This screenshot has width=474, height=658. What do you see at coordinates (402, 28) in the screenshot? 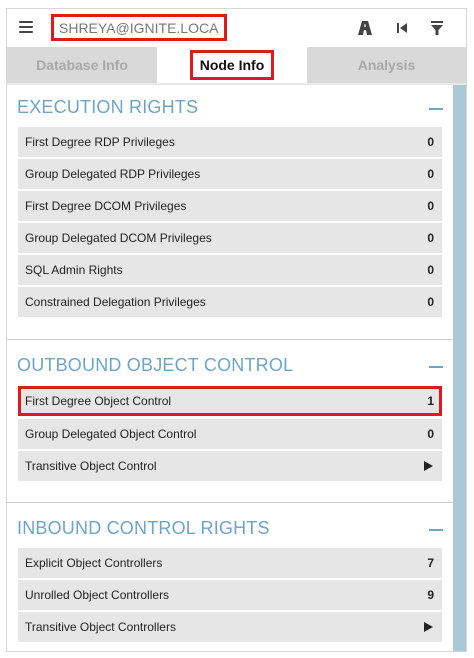
I see `back-icon` at bounding box center [402, 28].